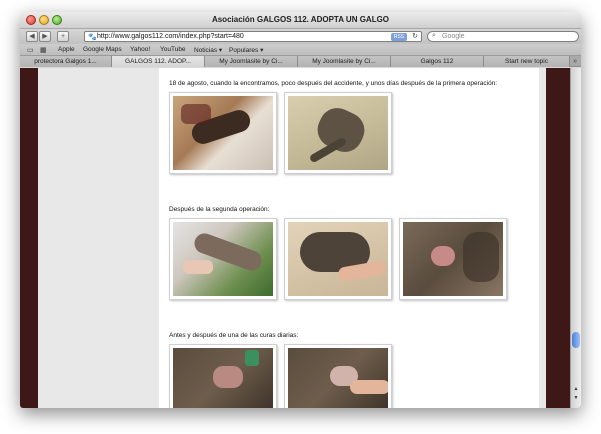  Describe the element at coordinates (399, 37) in the screenshot. I see `rss-button: RSS` at that location.